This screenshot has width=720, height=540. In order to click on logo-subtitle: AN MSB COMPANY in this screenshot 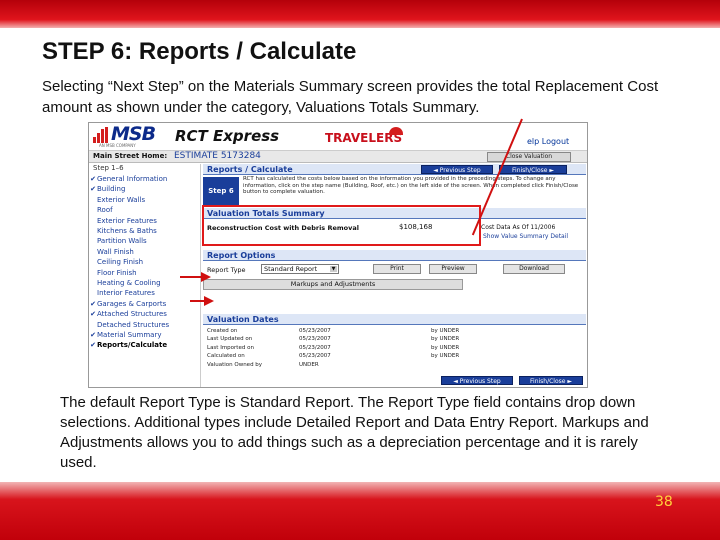, I will do `click(117, 145)`.